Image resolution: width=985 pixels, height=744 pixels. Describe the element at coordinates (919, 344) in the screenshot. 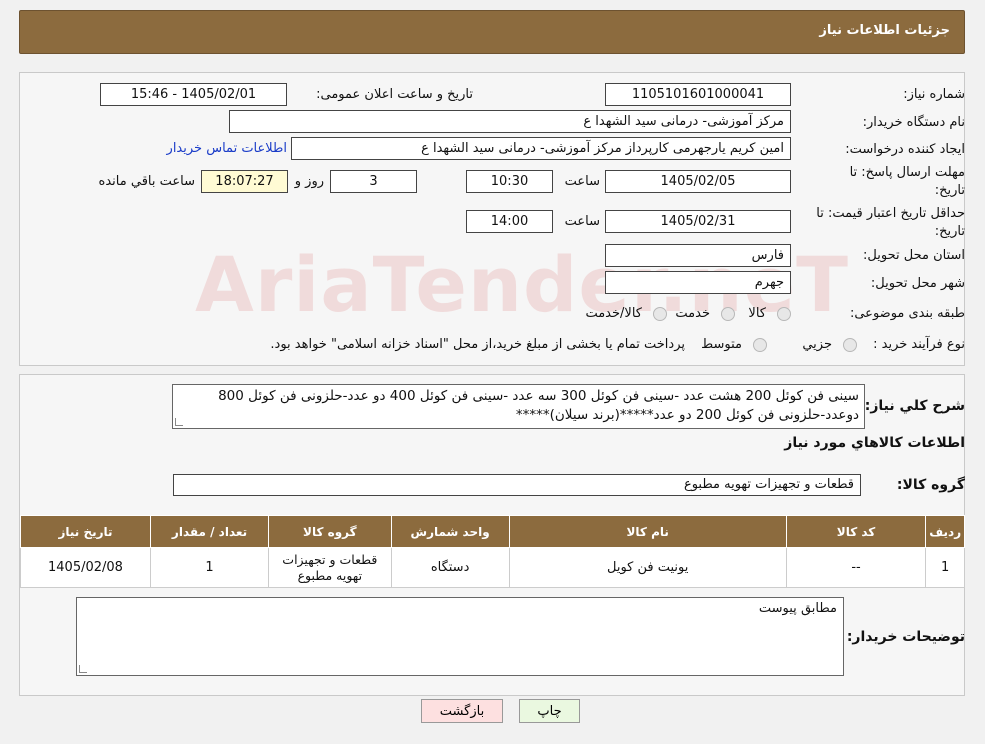

I see `process-label: نوع فرآیند خرید :` at that location.